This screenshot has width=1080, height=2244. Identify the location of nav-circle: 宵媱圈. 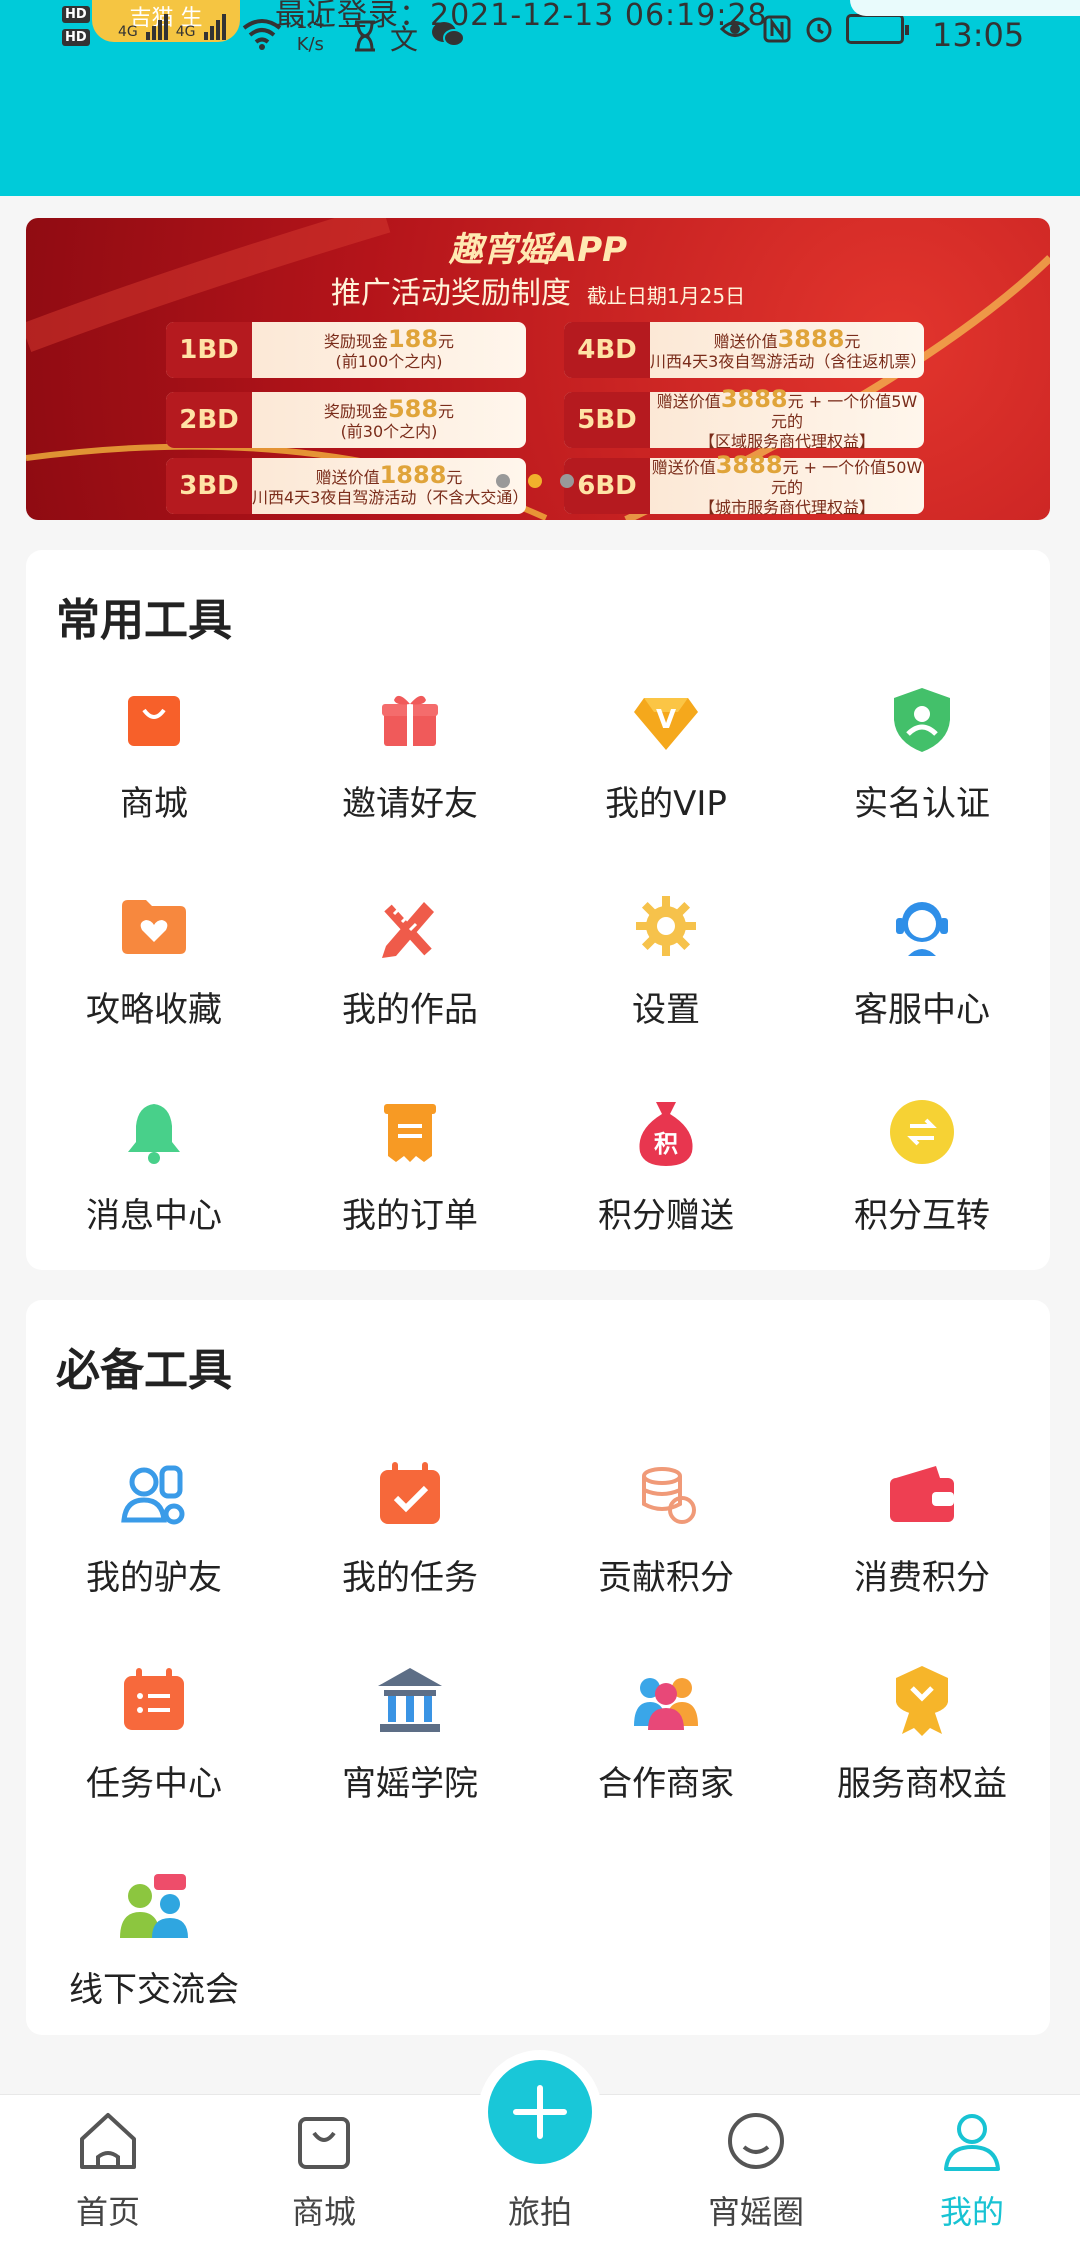
(756, 2169).